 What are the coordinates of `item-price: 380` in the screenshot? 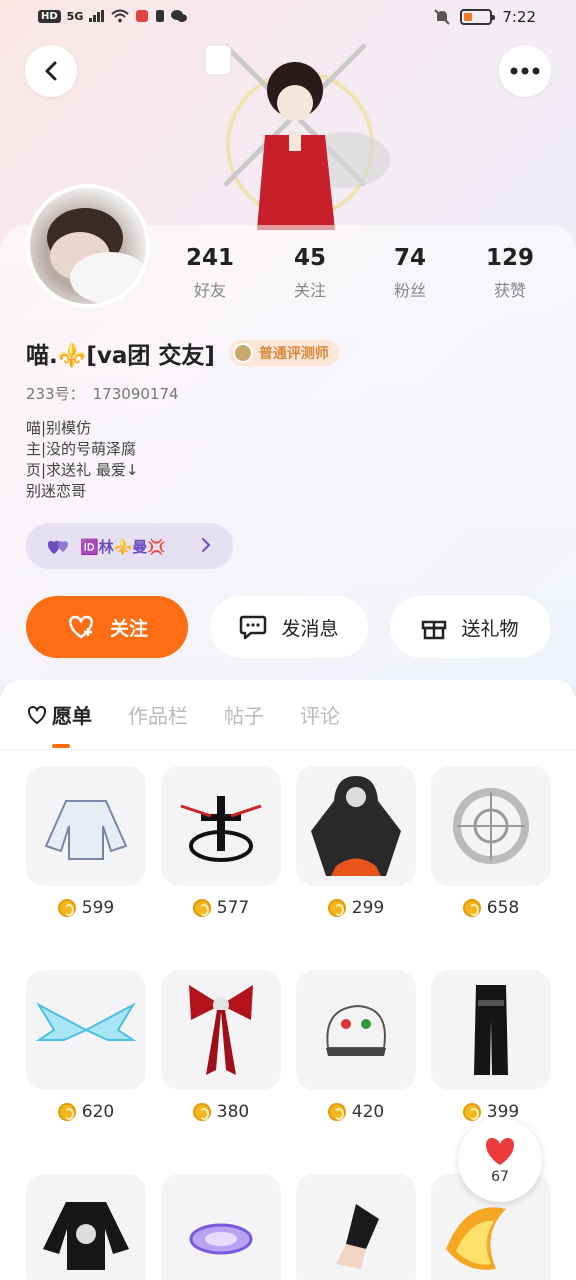 It's located at (221, 1112).